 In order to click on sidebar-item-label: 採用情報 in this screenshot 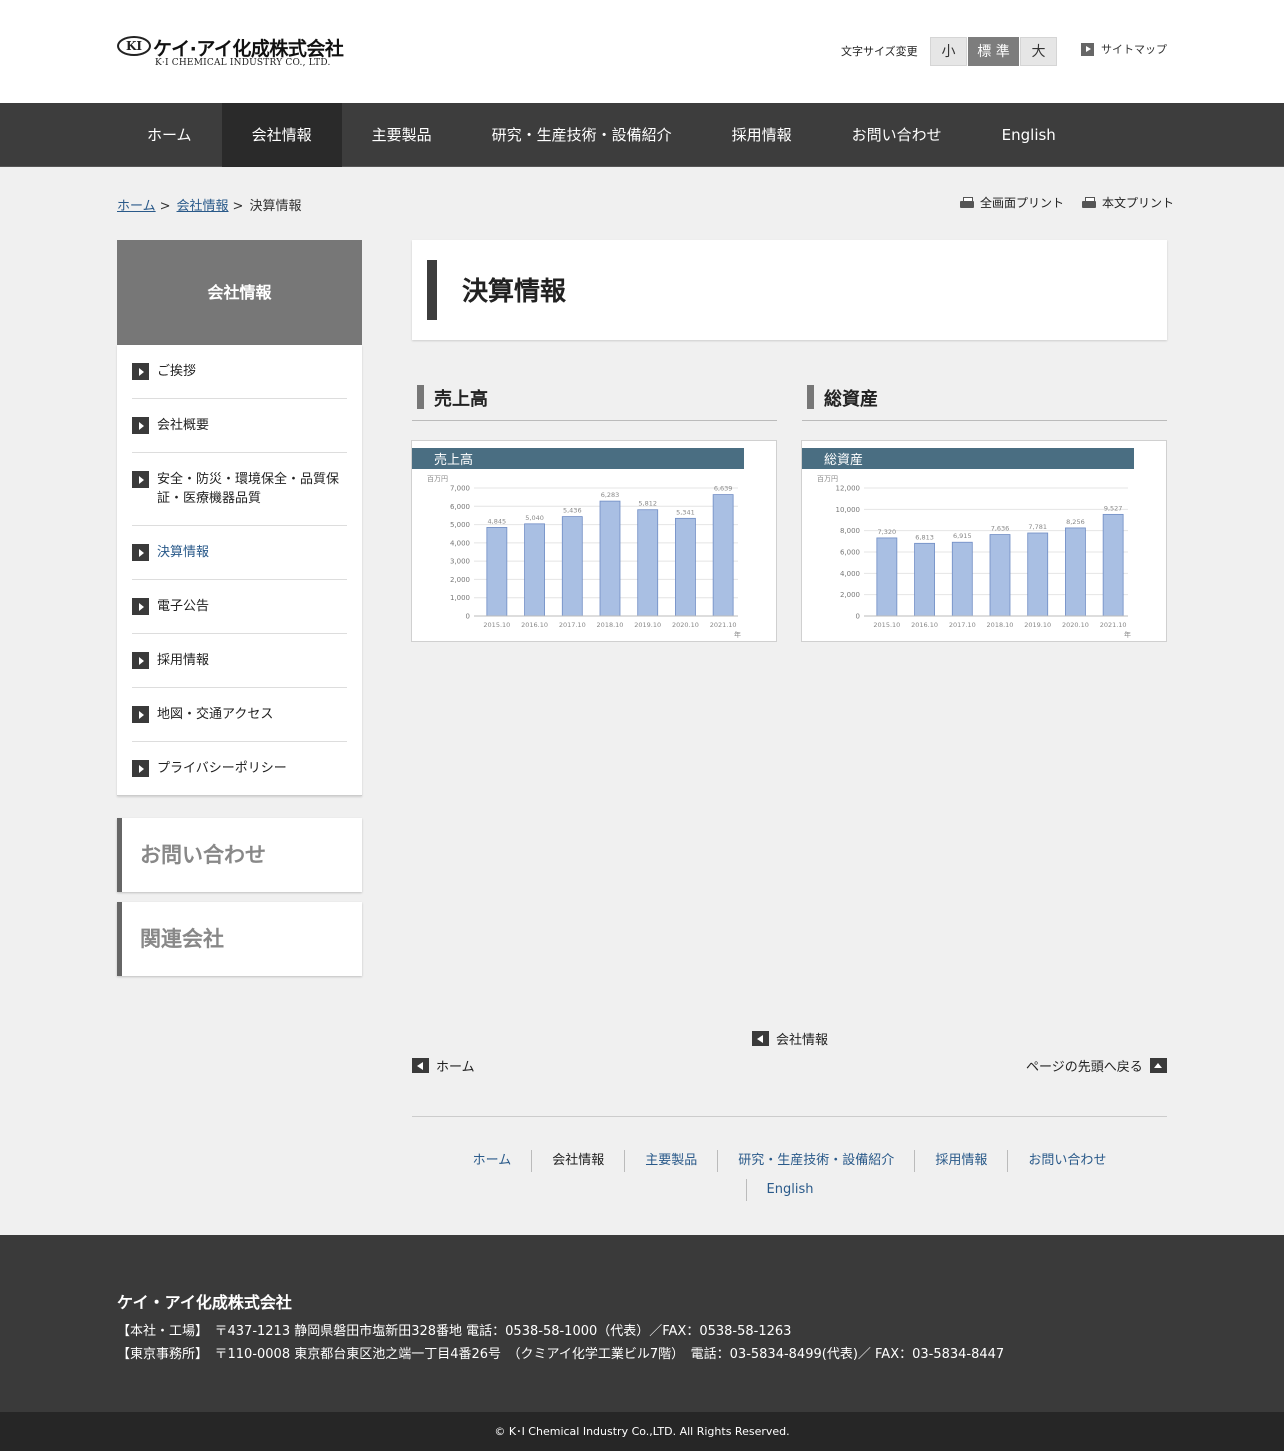, I will do `click(183, 660)`.